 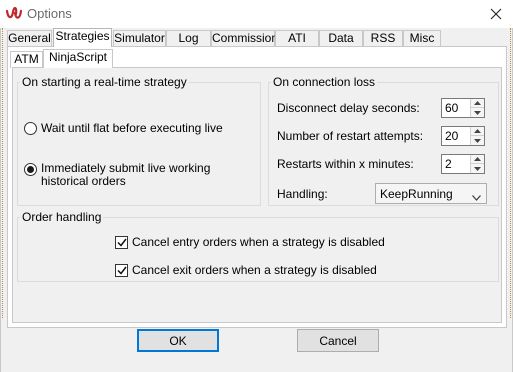 I want to click on realtime-strategy-legend: On starting a real-time strategy, so click(x=104, y=82).